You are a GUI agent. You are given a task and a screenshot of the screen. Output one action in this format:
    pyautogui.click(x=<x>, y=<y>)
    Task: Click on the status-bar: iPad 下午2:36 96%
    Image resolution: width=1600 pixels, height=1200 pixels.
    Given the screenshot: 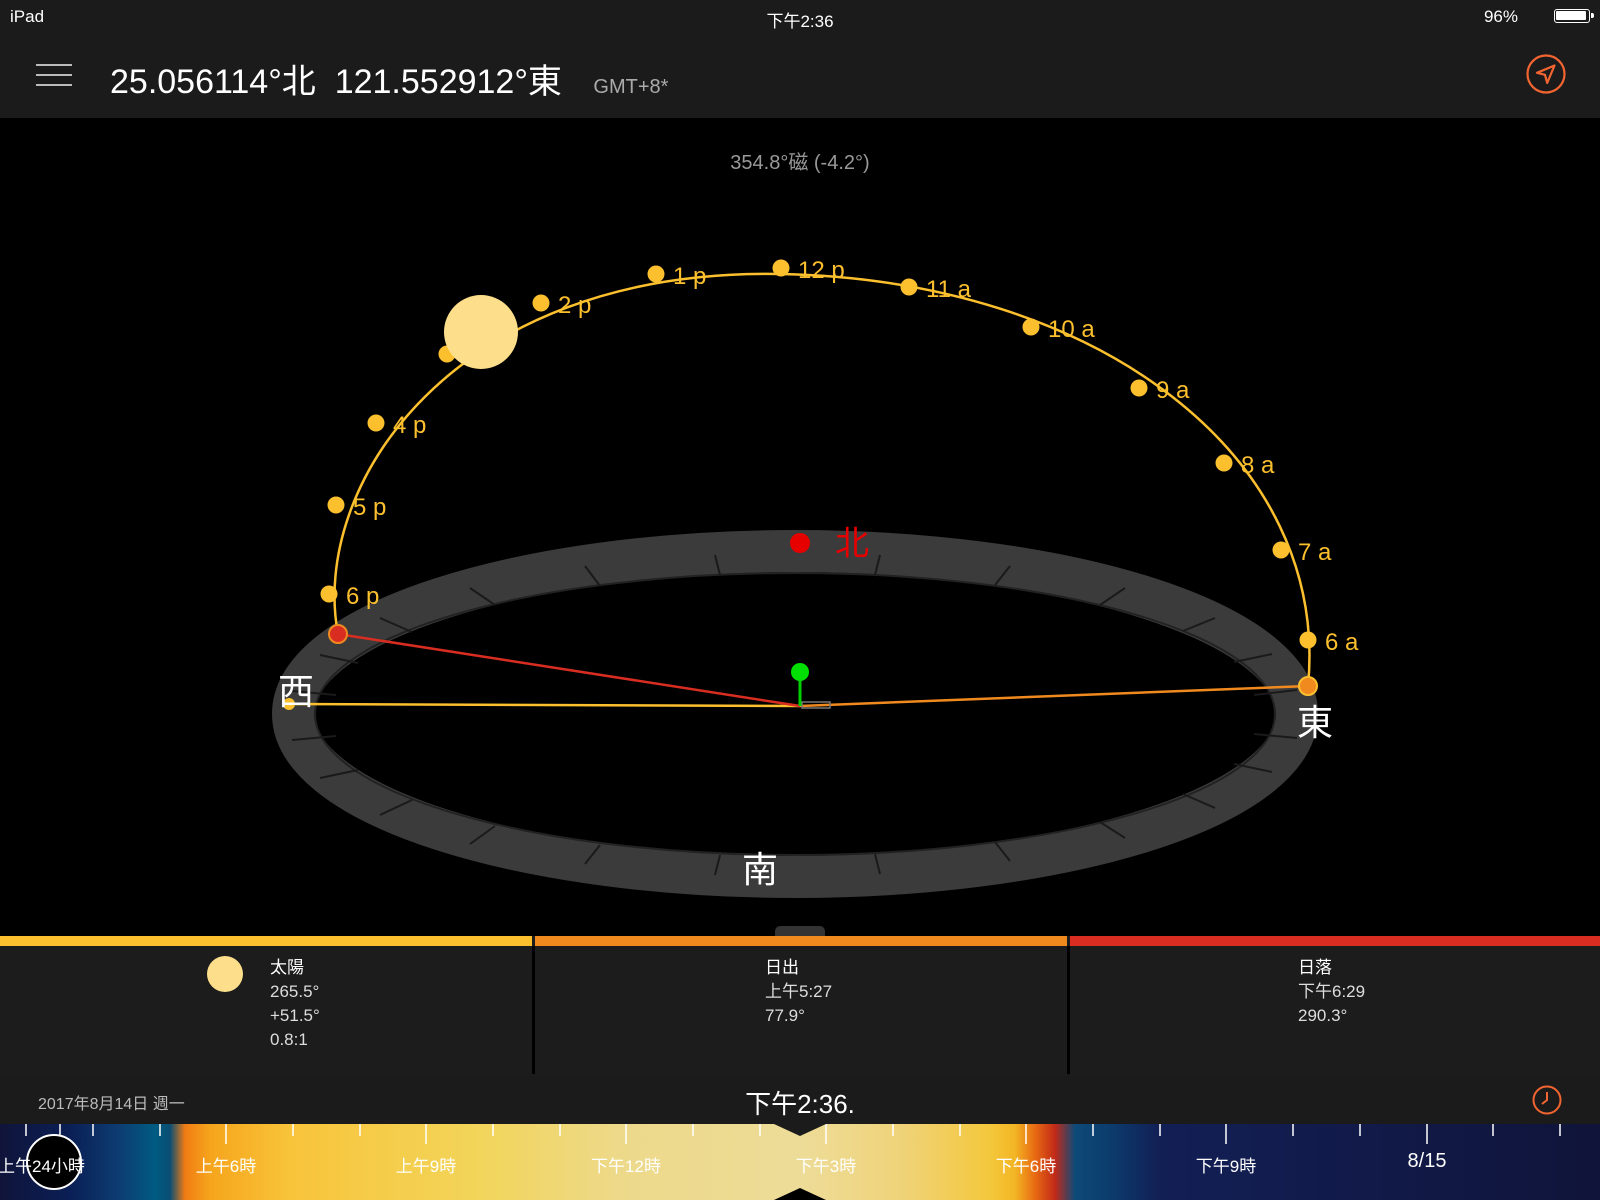 What is the action you would take?
    pyautogui.click(x=800, y=16)
    